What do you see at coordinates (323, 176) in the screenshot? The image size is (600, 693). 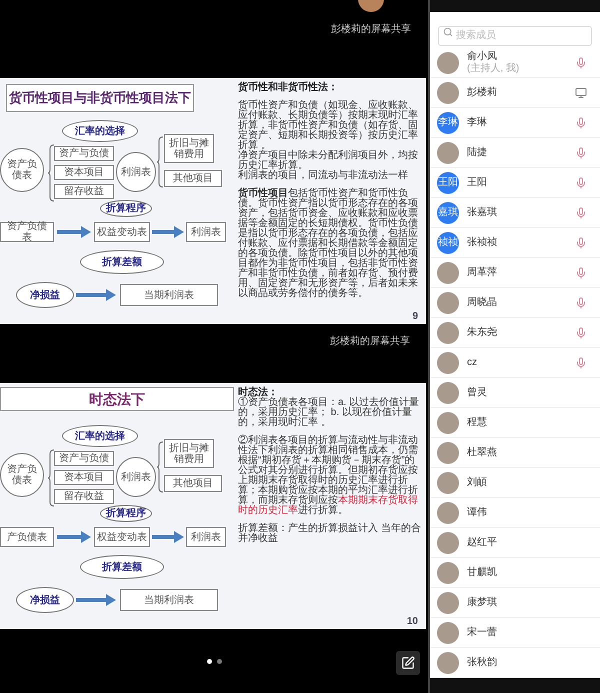 I see `note-paragraph: 利润表的项目，同流动与非流动法一样` at bounding box center [323, 176].